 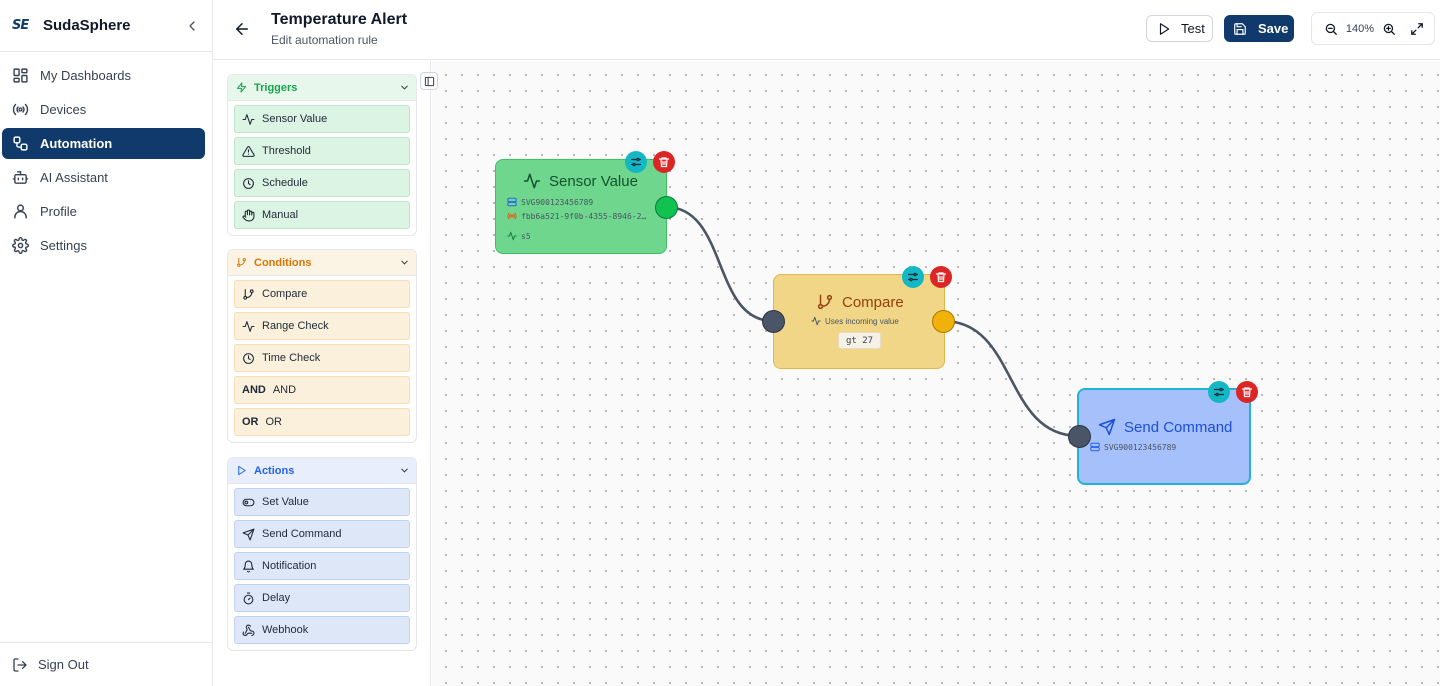 I want to click on toggle-icon, so click(x=248, y=502).